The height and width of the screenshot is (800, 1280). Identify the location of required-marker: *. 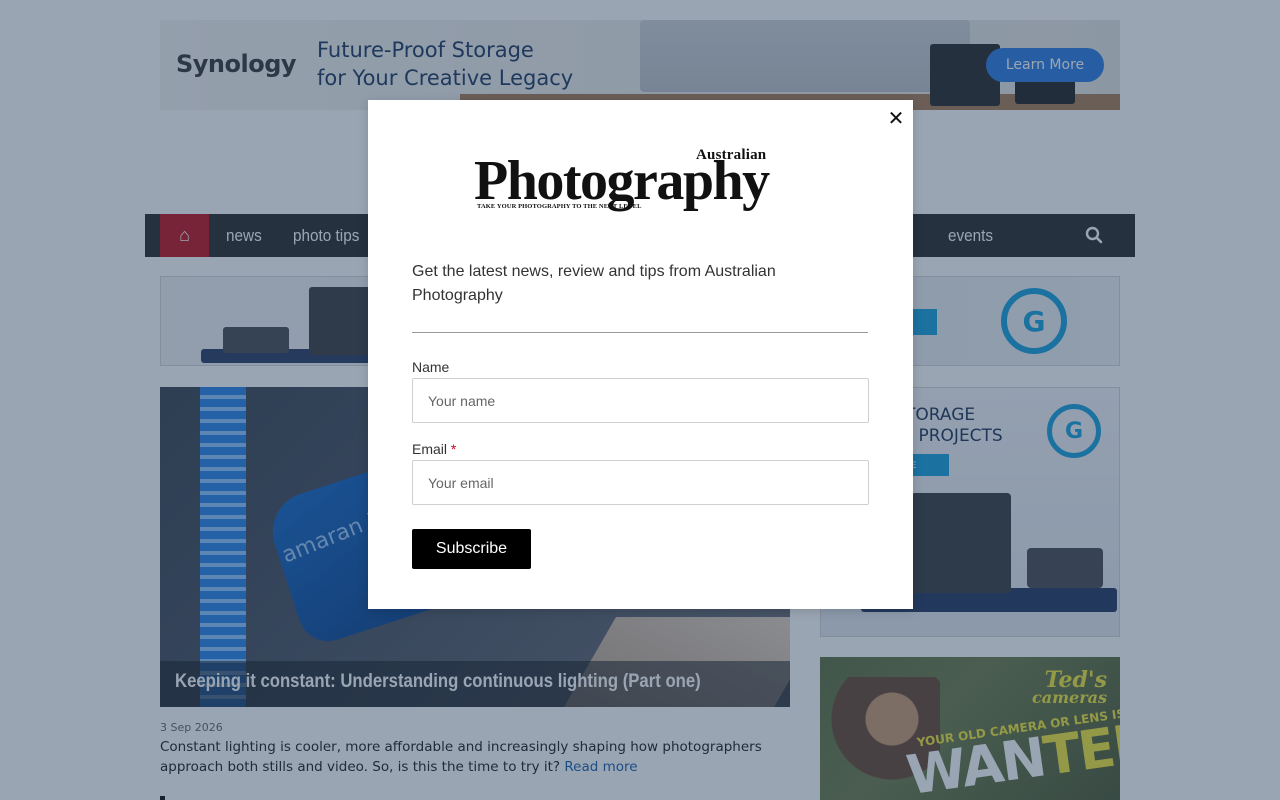
(453, 449).